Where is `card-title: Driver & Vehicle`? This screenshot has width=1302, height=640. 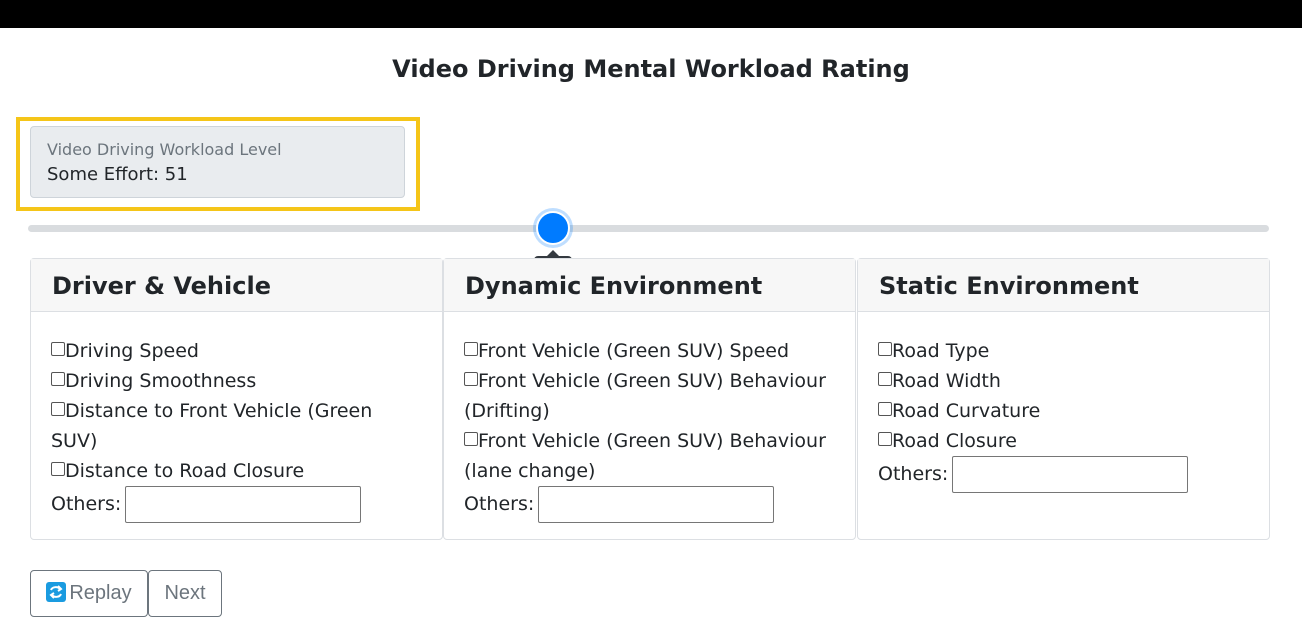
card-title: Driver & Vehicle is located at coordinates (236, 285).